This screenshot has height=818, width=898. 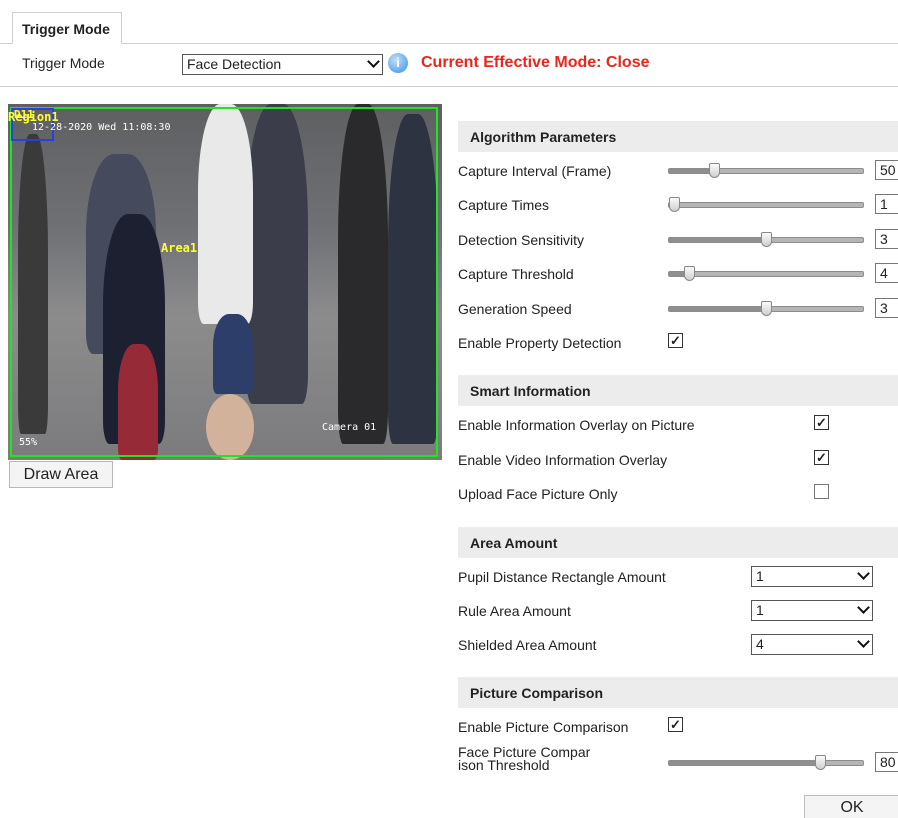 I want to click on capture-times-slider, so click(x=766, y=204).